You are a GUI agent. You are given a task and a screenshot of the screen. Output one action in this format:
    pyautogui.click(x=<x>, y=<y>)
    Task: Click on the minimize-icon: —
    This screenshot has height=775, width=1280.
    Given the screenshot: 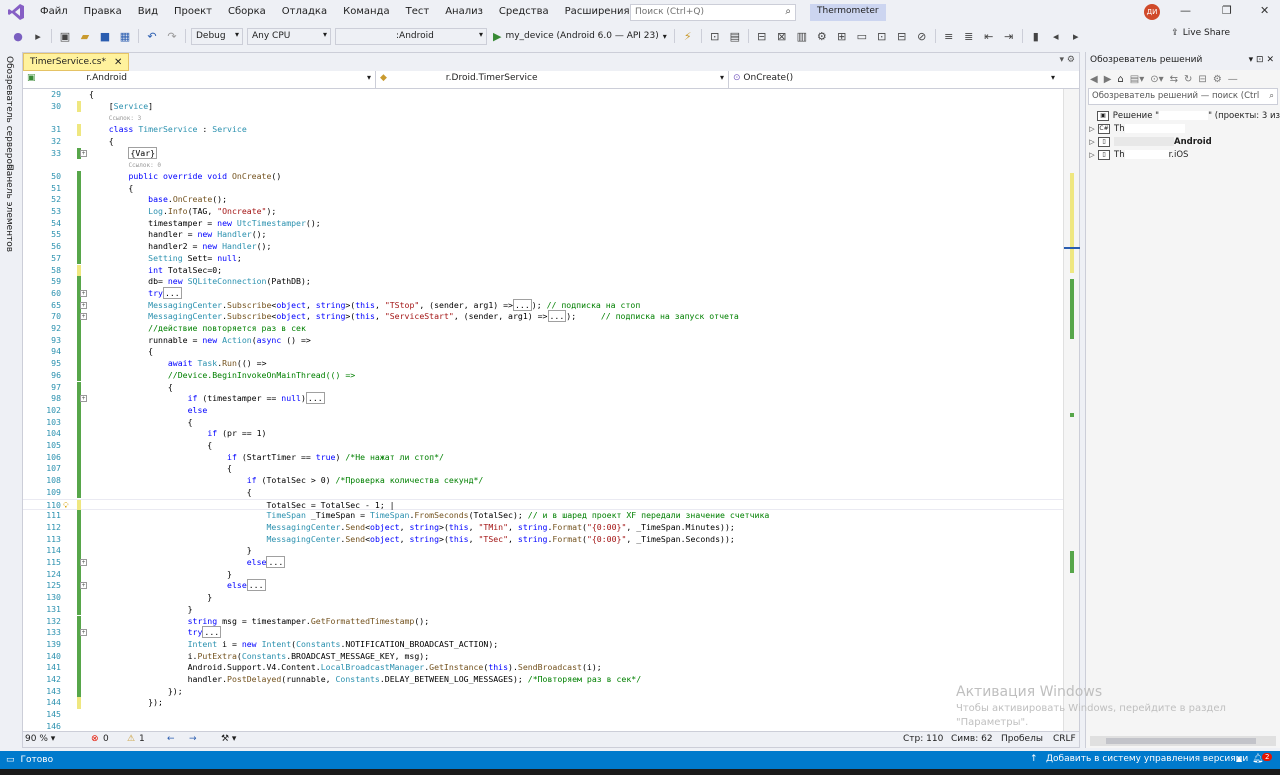 What is the action you would take?
    pyautogui.click(x=1185, y=10)
    